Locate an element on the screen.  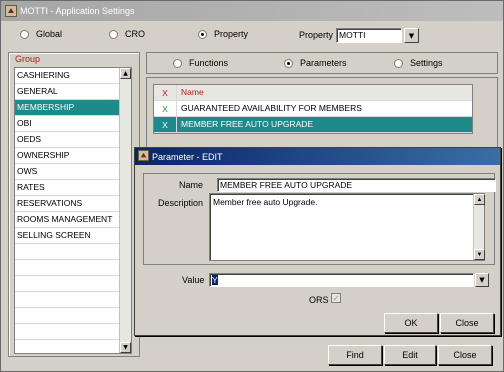
group-item-general: GENERAL is located at coordinates (67, 92).